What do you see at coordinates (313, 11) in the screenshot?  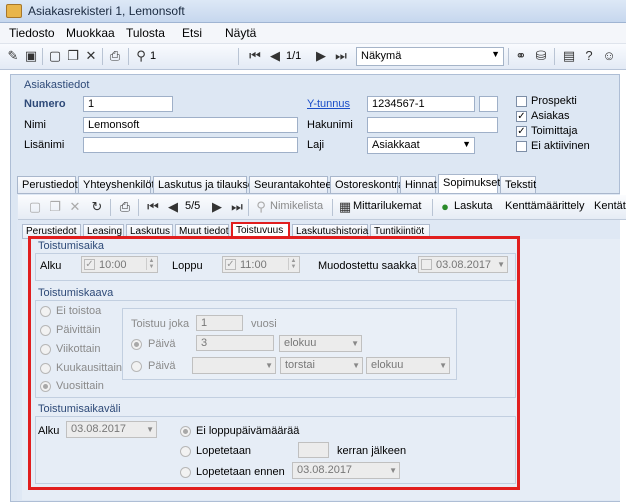 I see `title-bar: Asiakasrekisteri 1, Lemonsoft` at bounding box center [313, 11].